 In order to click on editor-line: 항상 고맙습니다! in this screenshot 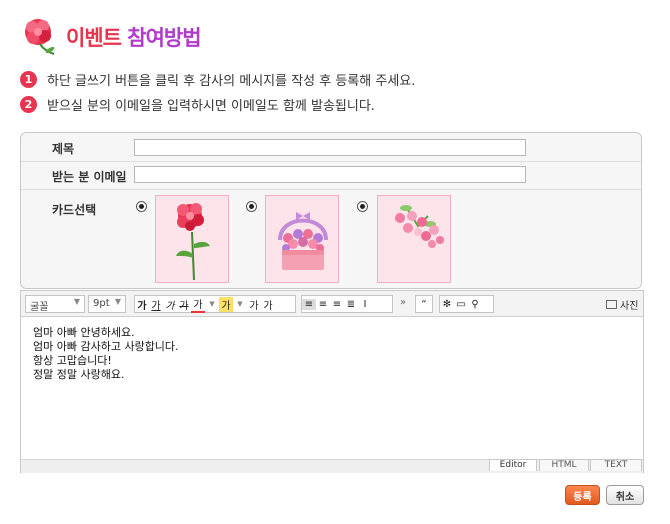, I will do `click(72, 360)`.